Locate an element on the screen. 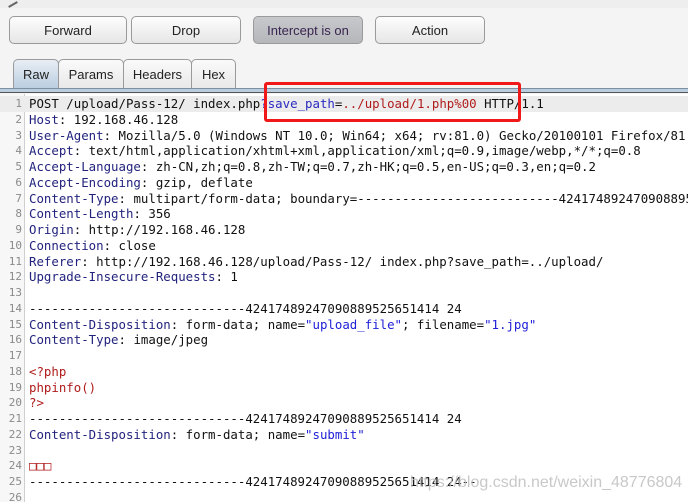 The width and height of the screenshot is (688, 502). pencil-icon is located at coordinates (11, 4).